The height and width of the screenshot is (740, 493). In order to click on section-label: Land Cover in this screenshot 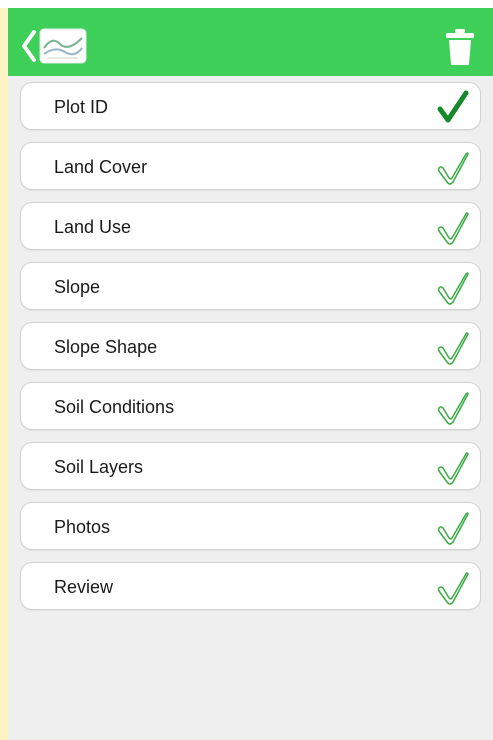, I will do `click(101, 167)`.